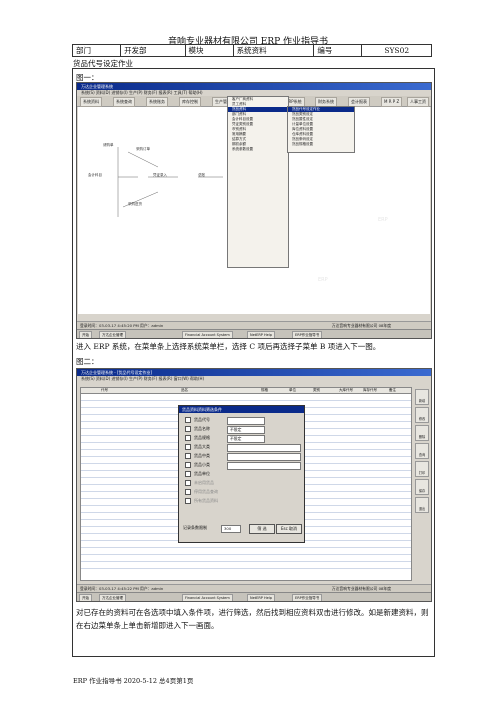 The height and width of the screenshot is (702, 496). I want to click on field-spec-row: 货品规格, so click(197, 438).